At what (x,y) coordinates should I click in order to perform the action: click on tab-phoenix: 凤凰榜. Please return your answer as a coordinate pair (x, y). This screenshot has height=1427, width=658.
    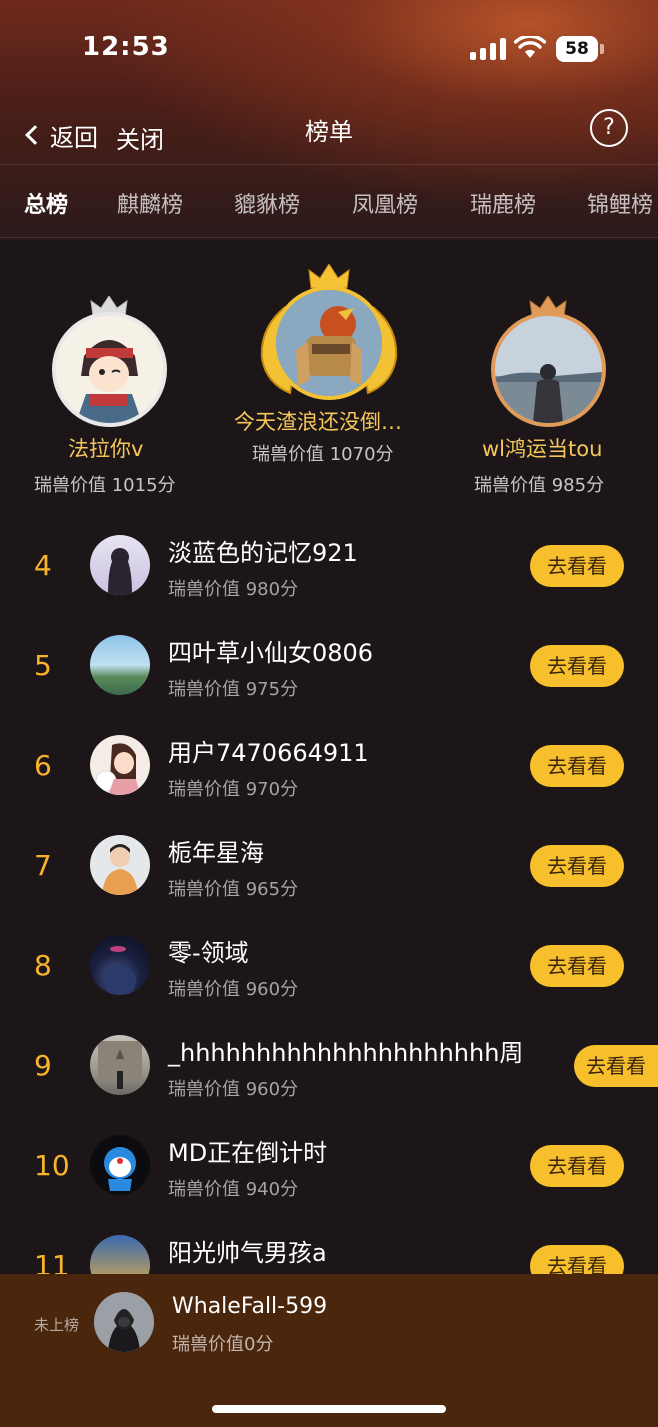
    Looking at the image, I should click on (385, 203).